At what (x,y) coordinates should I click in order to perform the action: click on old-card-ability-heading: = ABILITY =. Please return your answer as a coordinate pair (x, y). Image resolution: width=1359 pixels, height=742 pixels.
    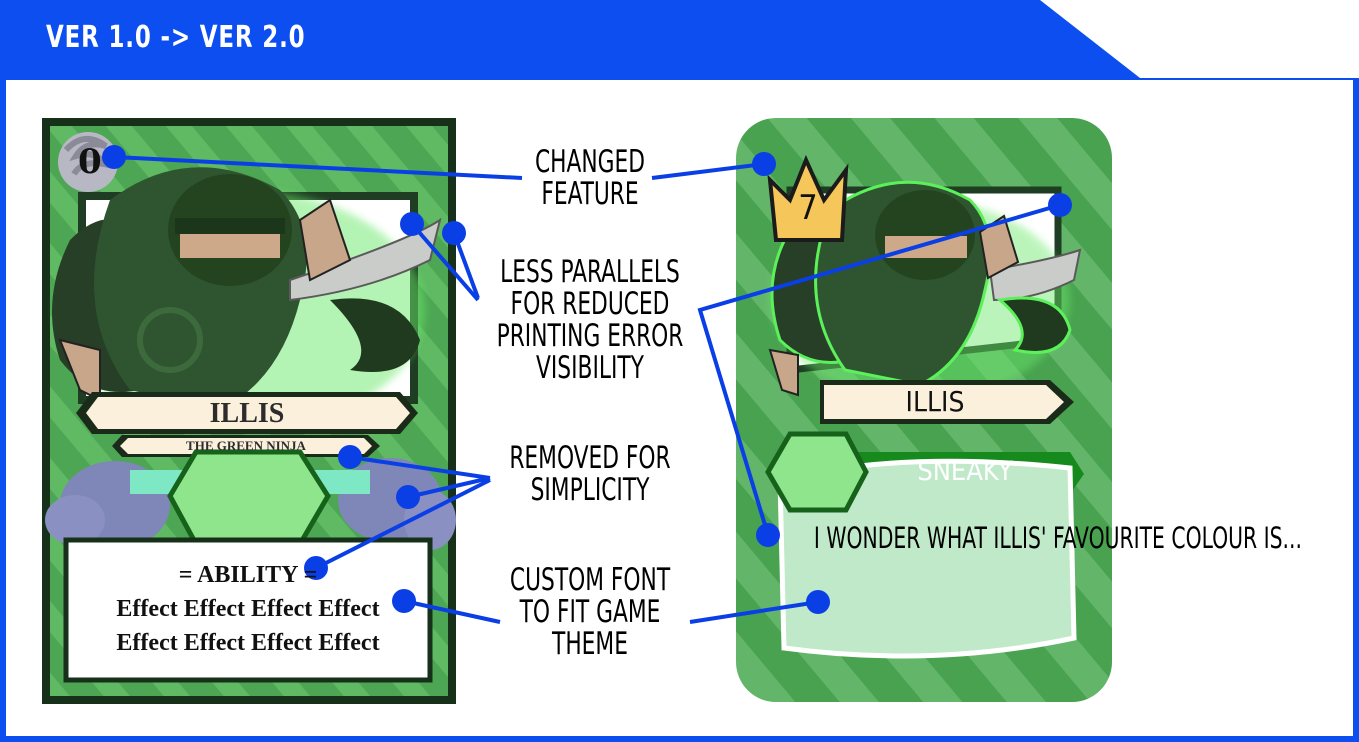
    Looking at the image, I should click on (248, 575).